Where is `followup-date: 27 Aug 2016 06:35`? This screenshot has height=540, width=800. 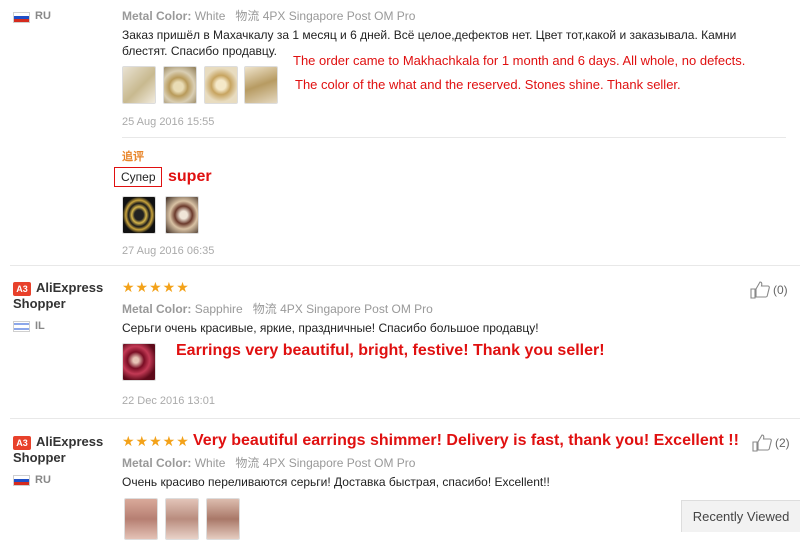
followup-date: 27 Aug 2016 06:35 is located at coordinates (168, 251).